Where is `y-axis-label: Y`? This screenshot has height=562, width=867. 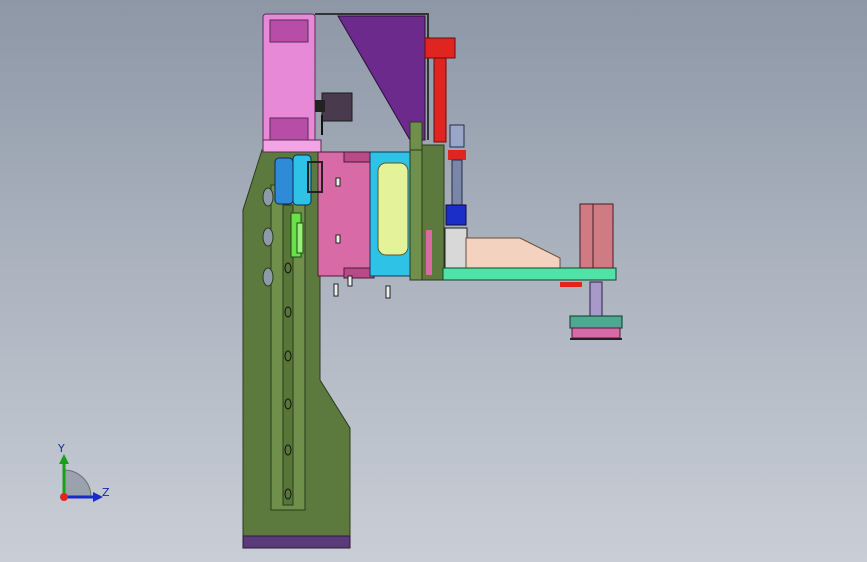 y-axis-label: Y is located at coordinates (61, 448).